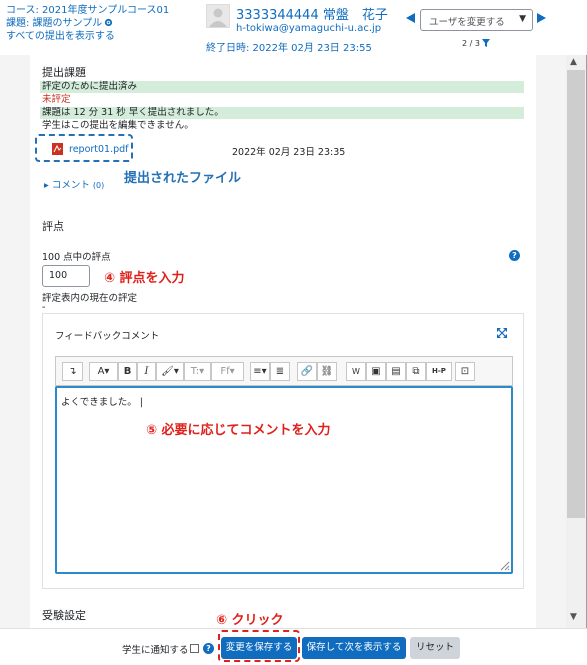 Image resolution: width=587 pixels, height=665 pixels. I want to click on status-early: 課題は 12 分 31 秒 早く提出されました。, so click(282, 113).